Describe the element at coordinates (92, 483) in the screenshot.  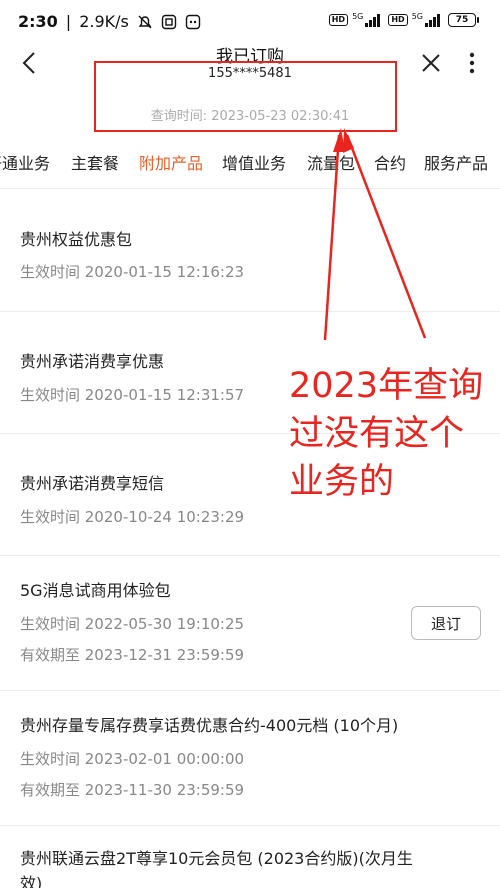
I see `product-name: 贵州承诺消费享短信` at that location.